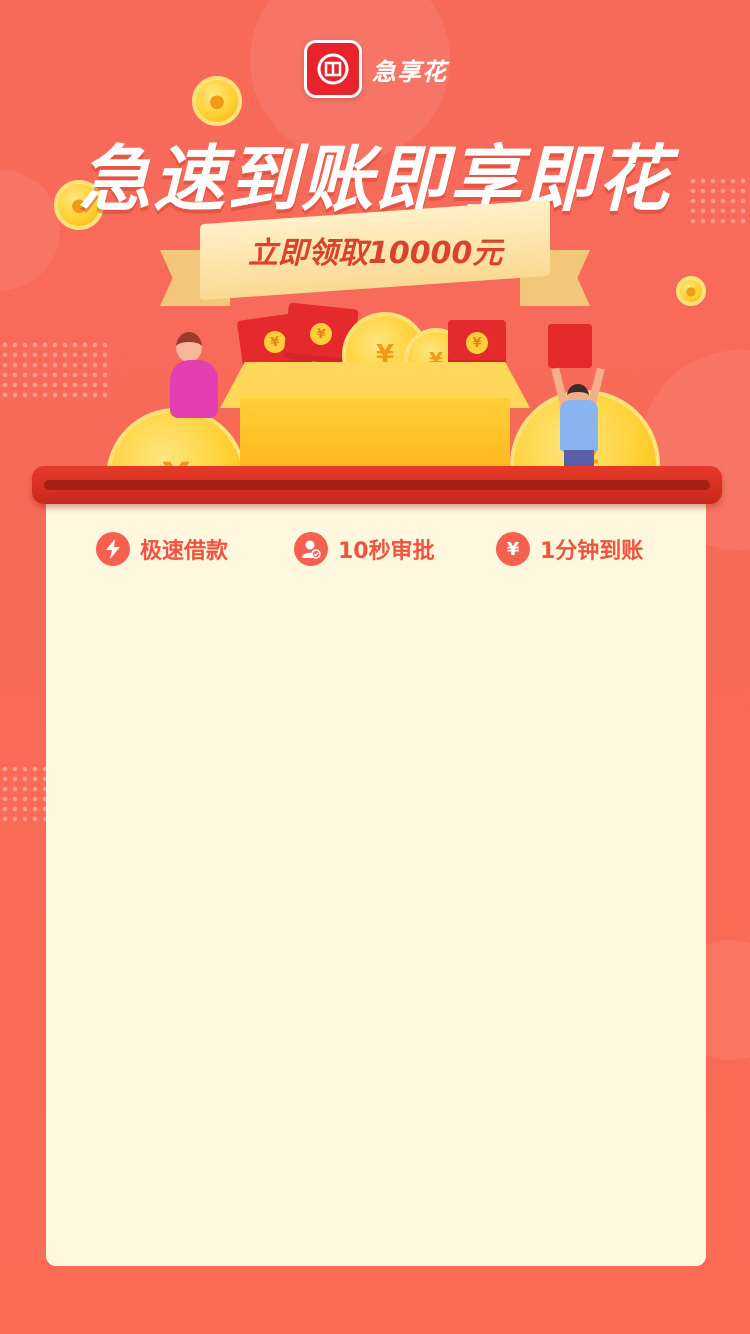 This screenshot has width=750, height=1334. Describe the element at coordinates (375, 434) in the screenshot. I see `gift-box` at that location.